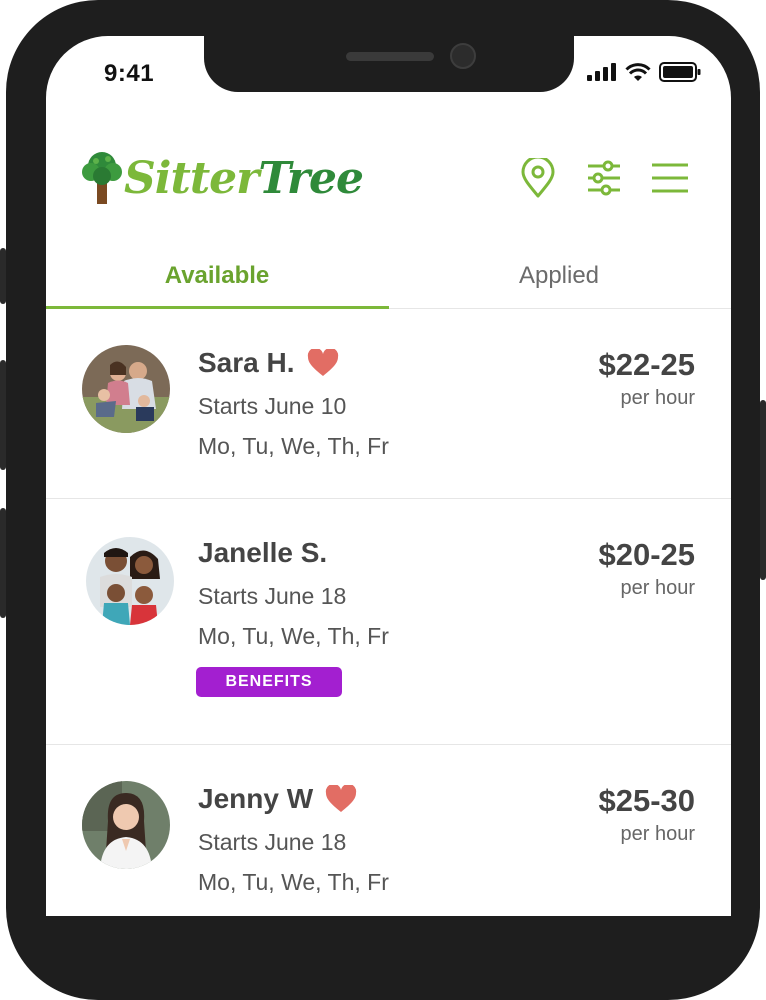 The height and width of the screenshot is (1000, 766). I want to click on signal-icon, so click(601, 72).